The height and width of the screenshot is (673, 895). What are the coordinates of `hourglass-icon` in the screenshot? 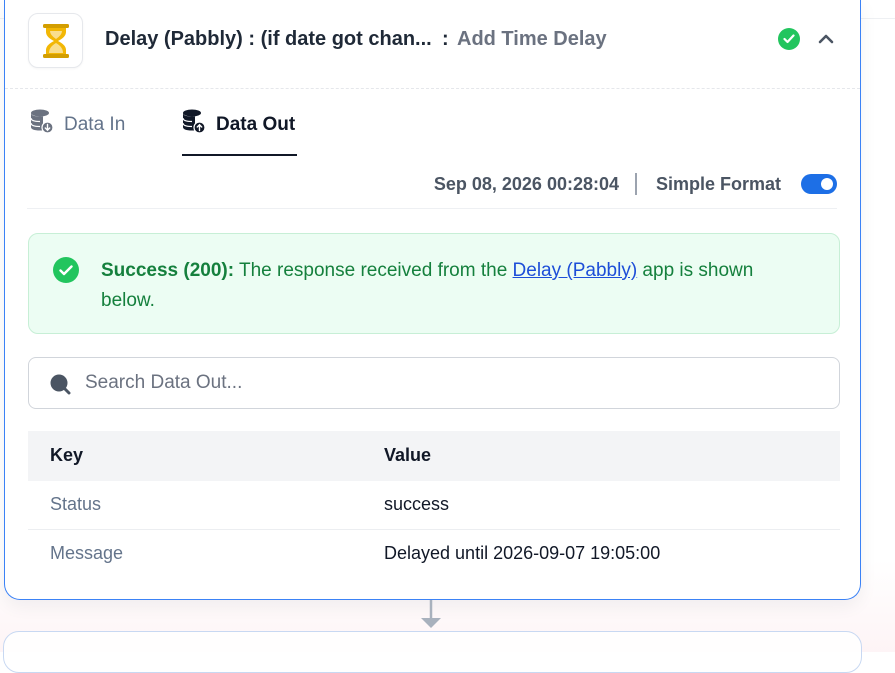 It's located at (55, 40).